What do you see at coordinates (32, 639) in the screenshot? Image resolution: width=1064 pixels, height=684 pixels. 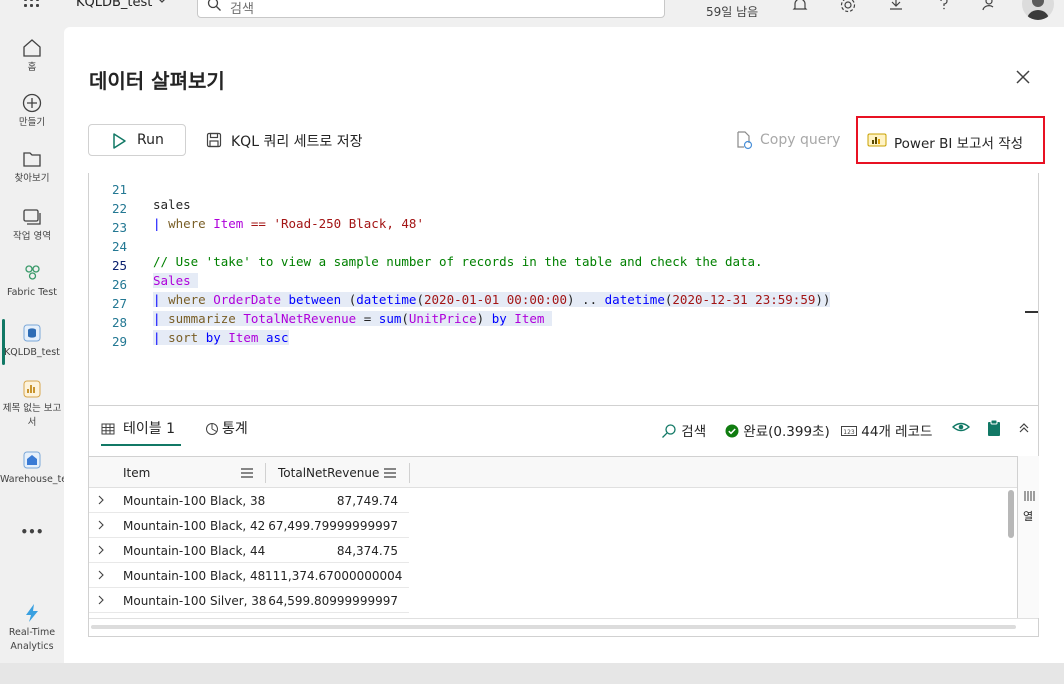 I see `rail-label: Real-Time Analytics` at bounding box center [32, 639].